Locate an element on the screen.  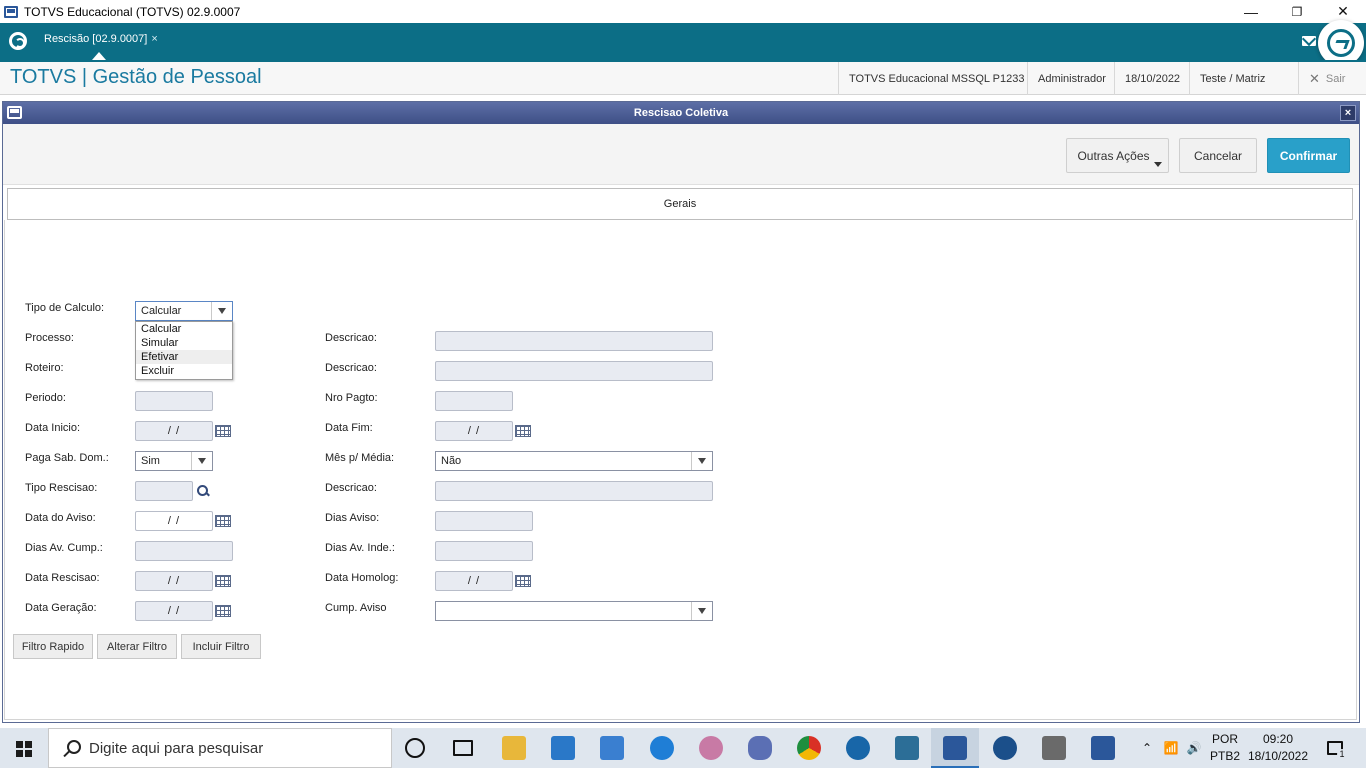
include-filter-button: Incluir Filtro is located at coordinates (221, 646).